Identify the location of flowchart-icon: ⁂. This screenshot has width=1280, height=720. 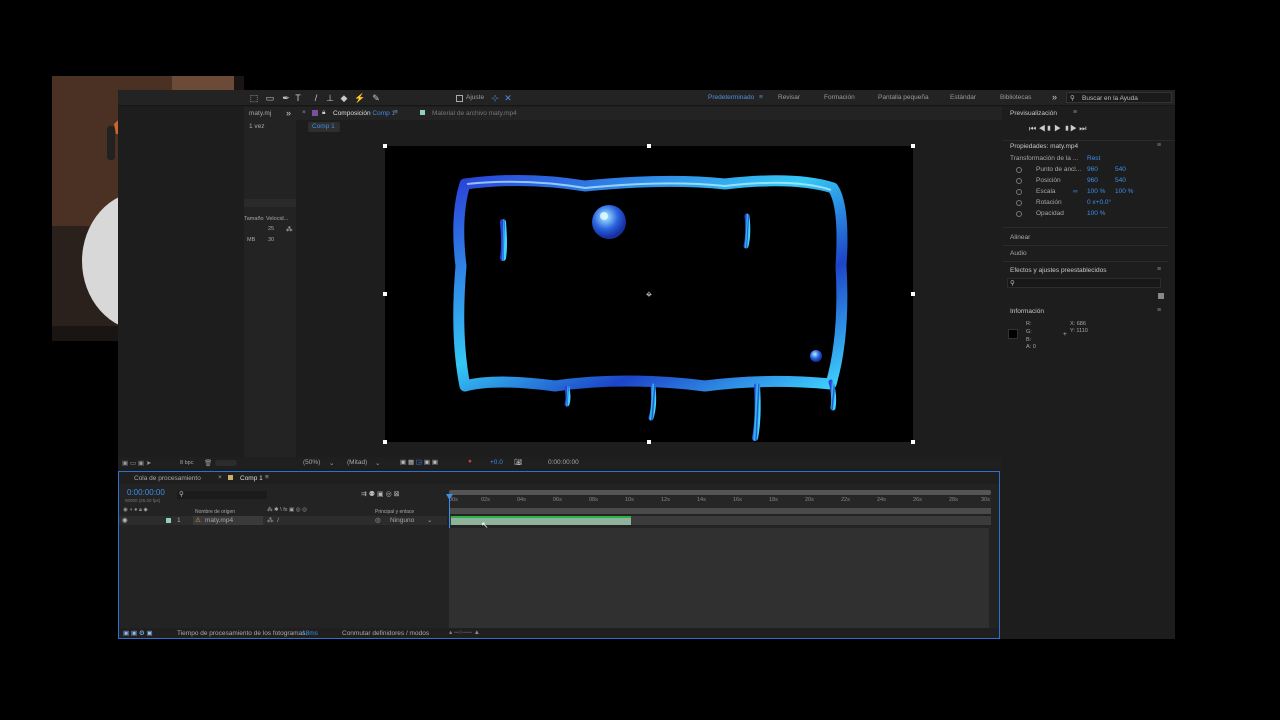
(289, 229).